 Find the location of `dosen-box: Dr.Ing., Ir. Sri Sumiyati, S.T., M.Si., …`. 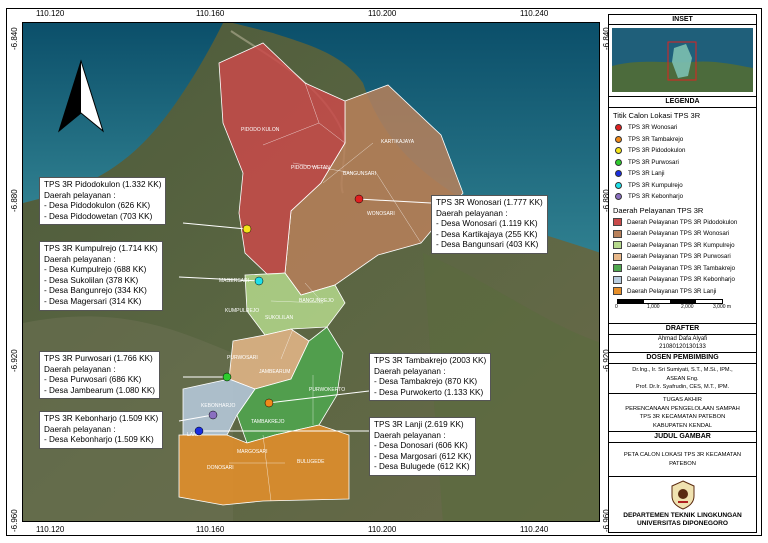

dosen-box: Dr.Ing., Ir. Sri Sumiyati, S.T., M.Si., … is located at coordinates (682, 379).